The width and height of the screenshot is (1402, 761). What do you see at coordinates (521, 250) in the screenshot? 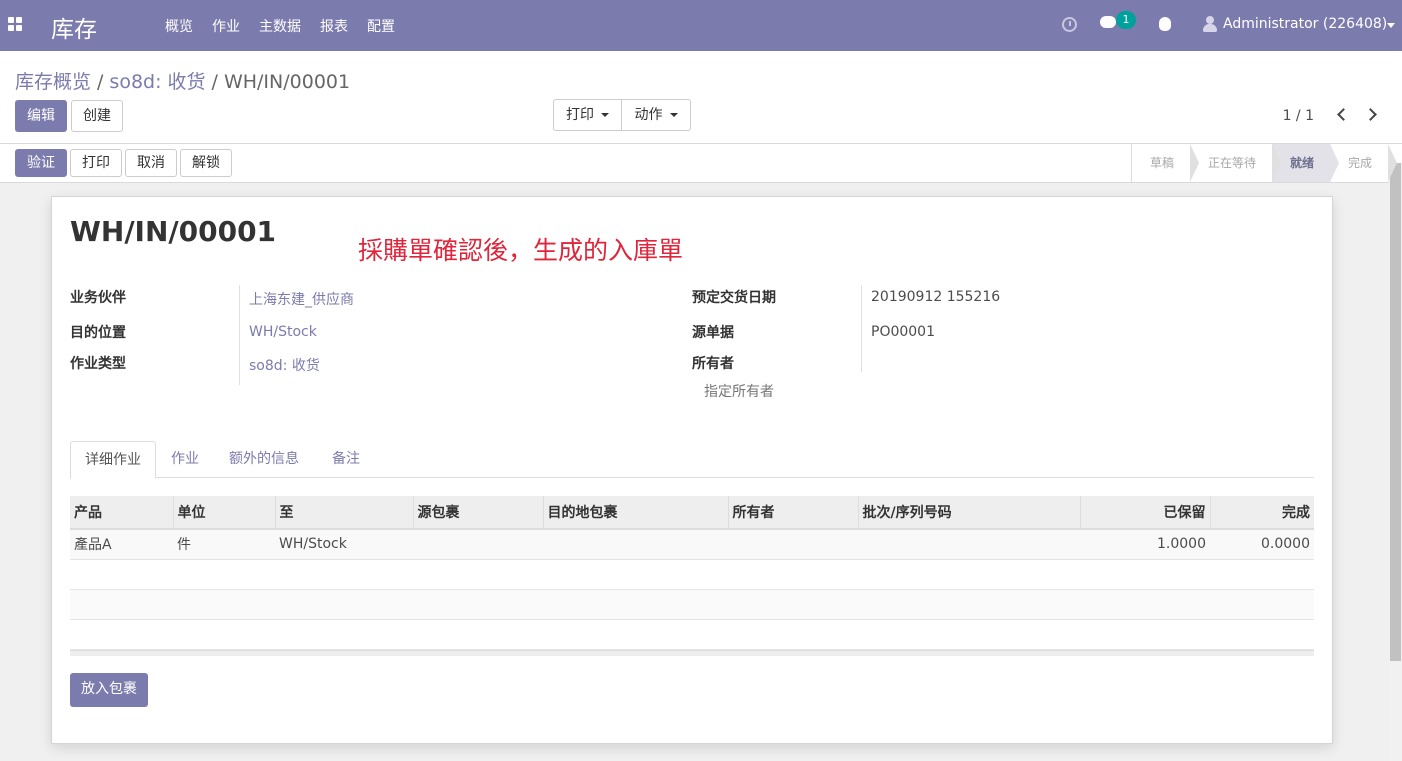
I see `annotation-text: 採購單確認後，生成的入庫單` at bounding box center [521, 250].